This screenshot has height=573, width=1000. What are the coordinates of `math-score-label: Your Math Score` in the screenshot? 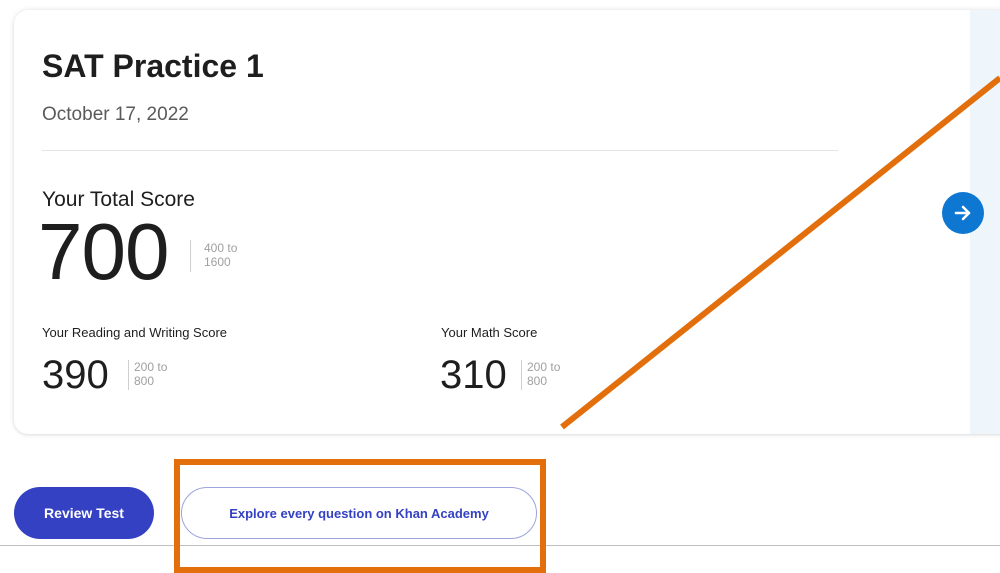 It's located at (489, 332).